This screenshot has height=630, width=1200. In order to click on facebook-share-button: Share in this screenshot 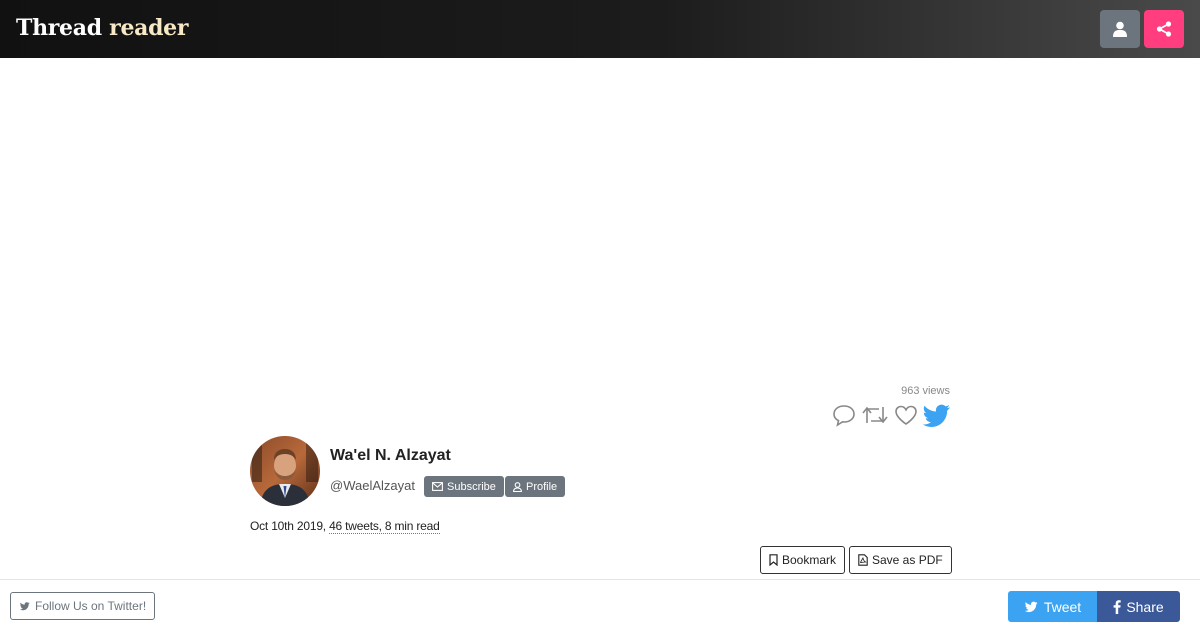, I will do `click(1138, 606)`.